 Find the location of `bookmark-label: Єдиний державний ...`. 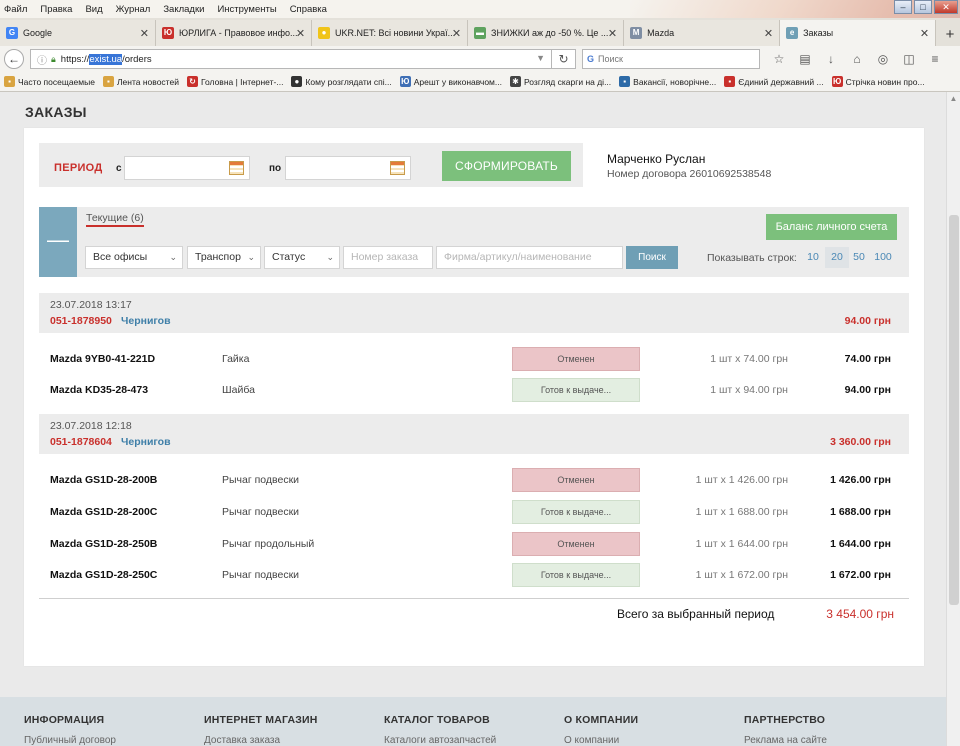

bookmark-label: Єдиний державний ... is located at coordinates (781, 81).